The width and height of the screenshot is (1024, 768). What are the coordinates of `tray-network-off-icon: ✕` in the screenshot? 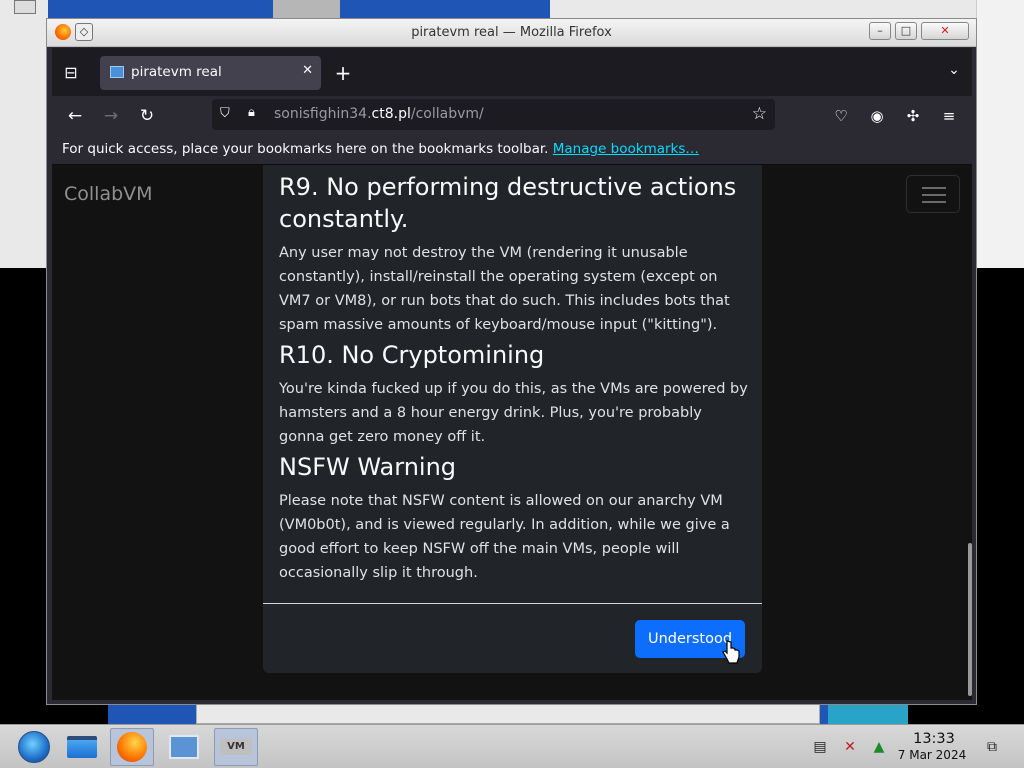 It's located at (850, 747).